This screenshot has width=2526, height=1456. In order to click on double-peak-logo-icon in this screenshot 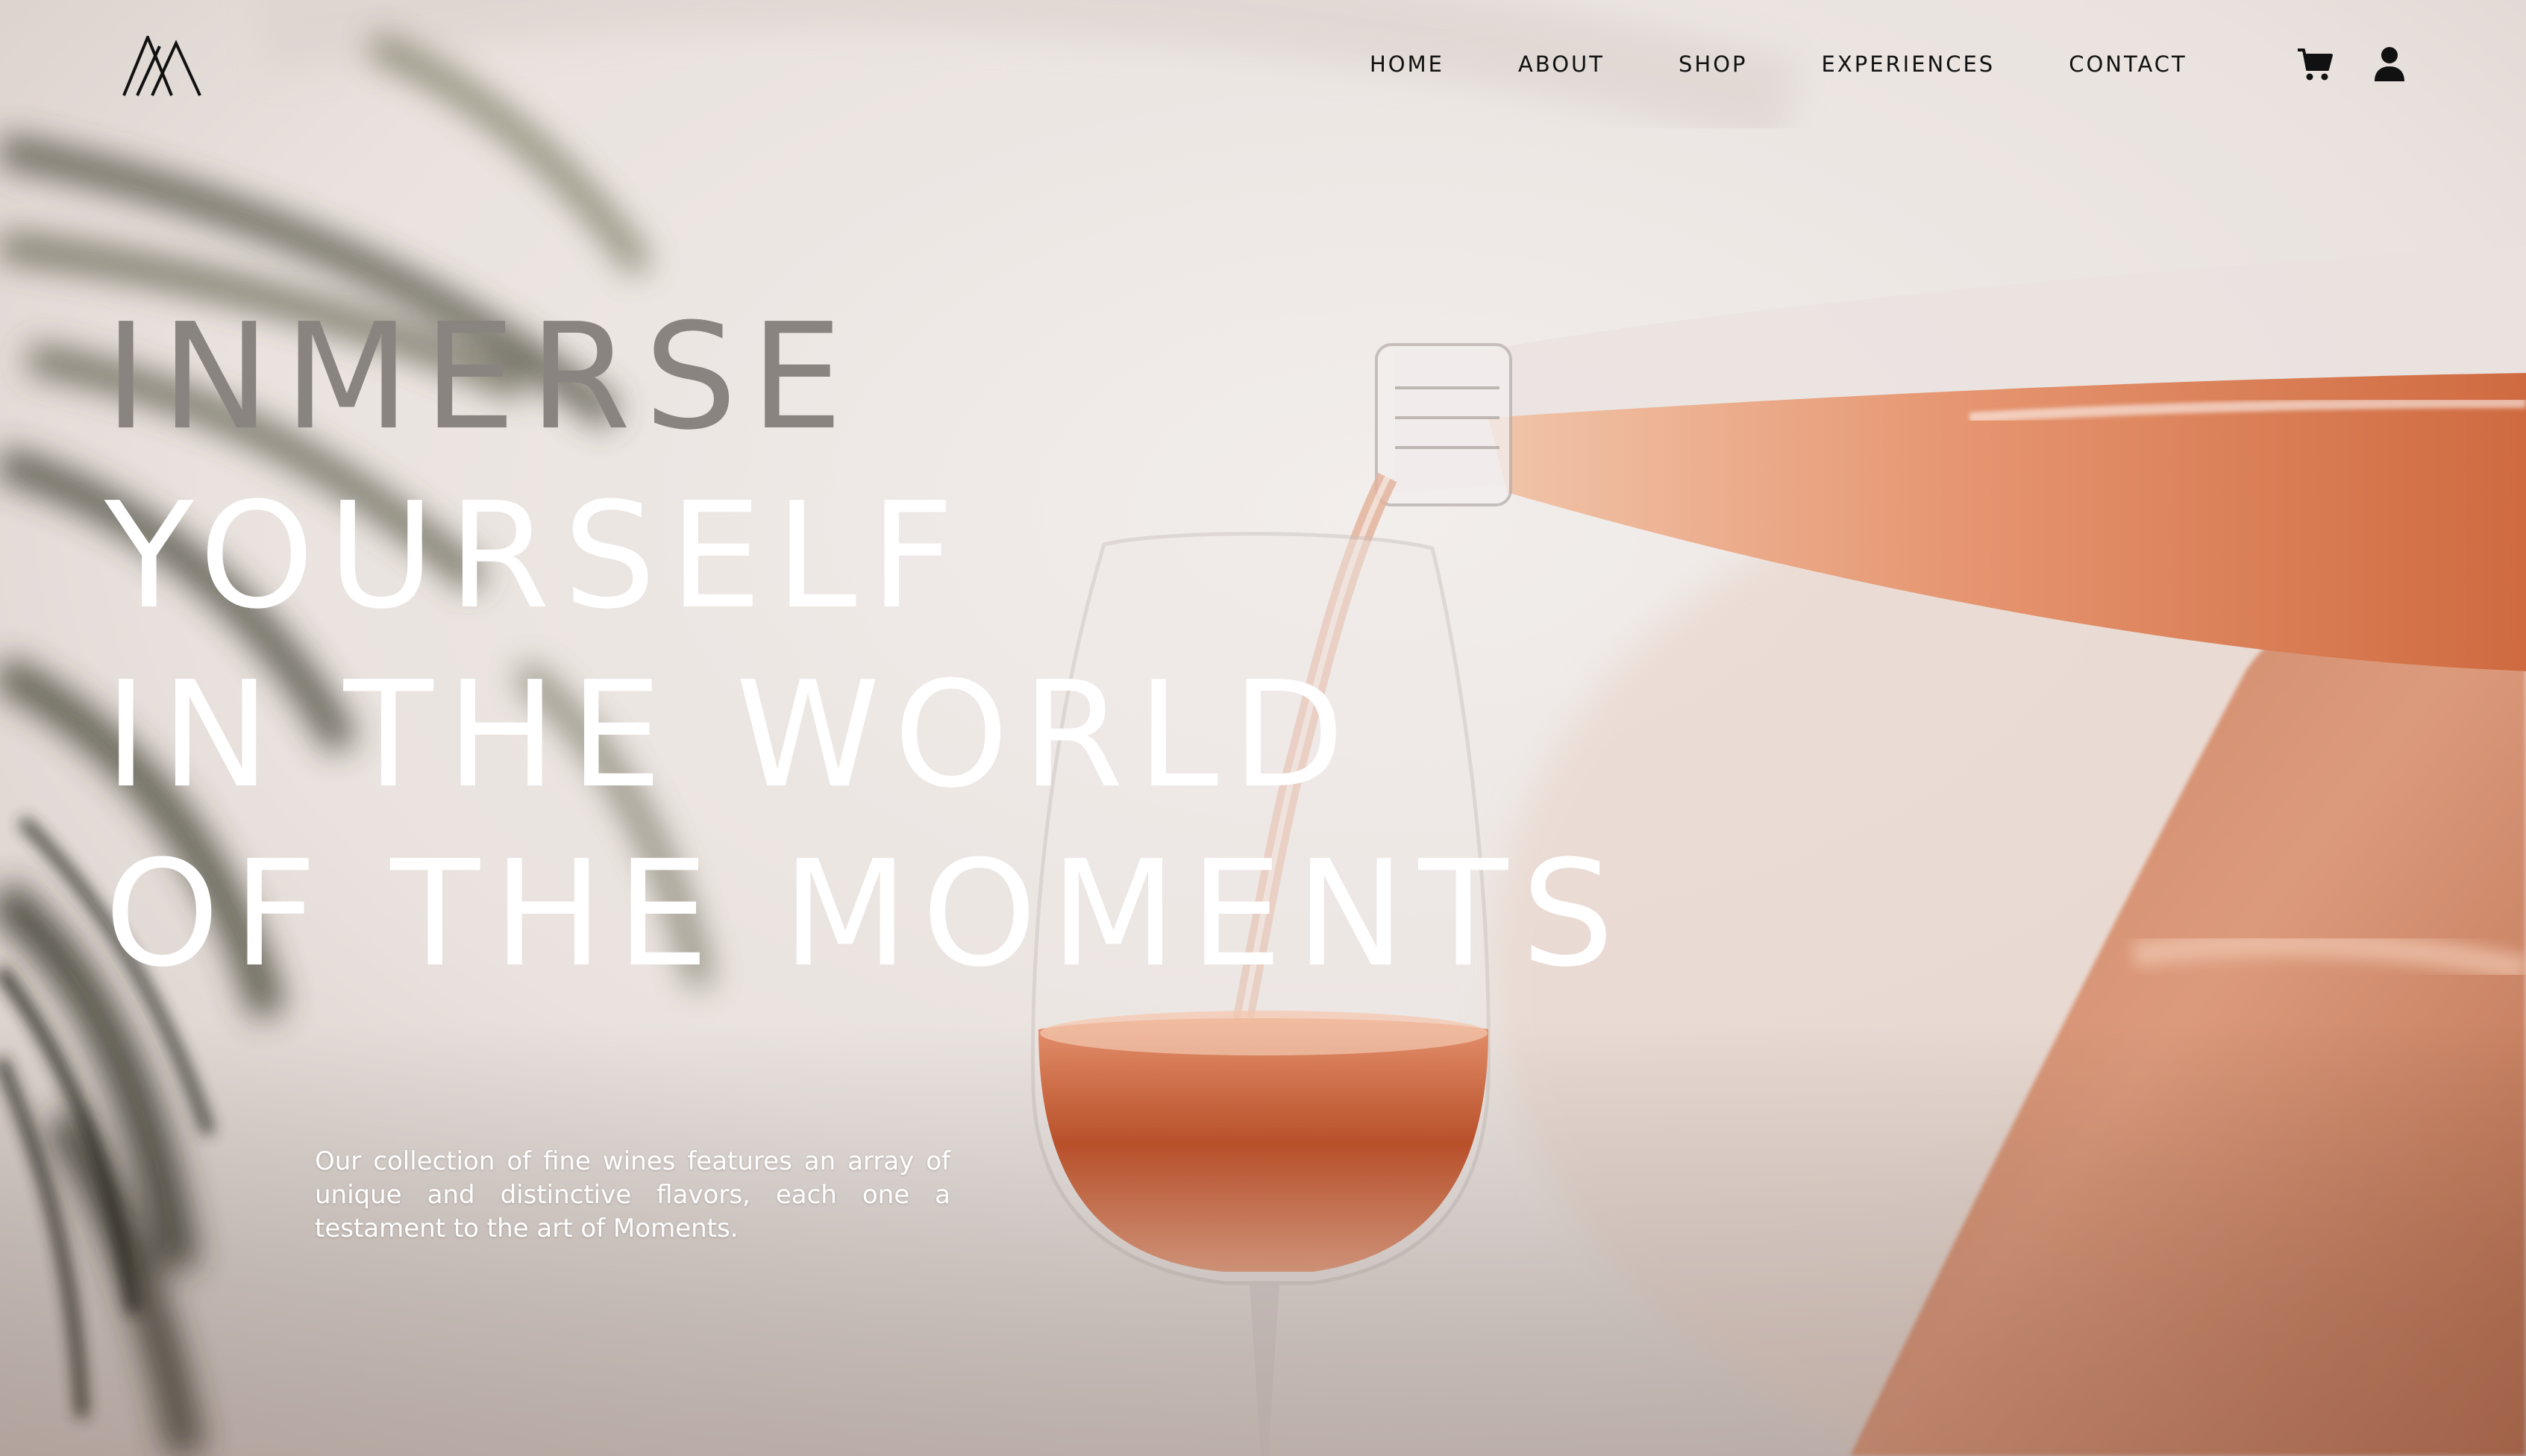, I will do `click(162, 66)`.